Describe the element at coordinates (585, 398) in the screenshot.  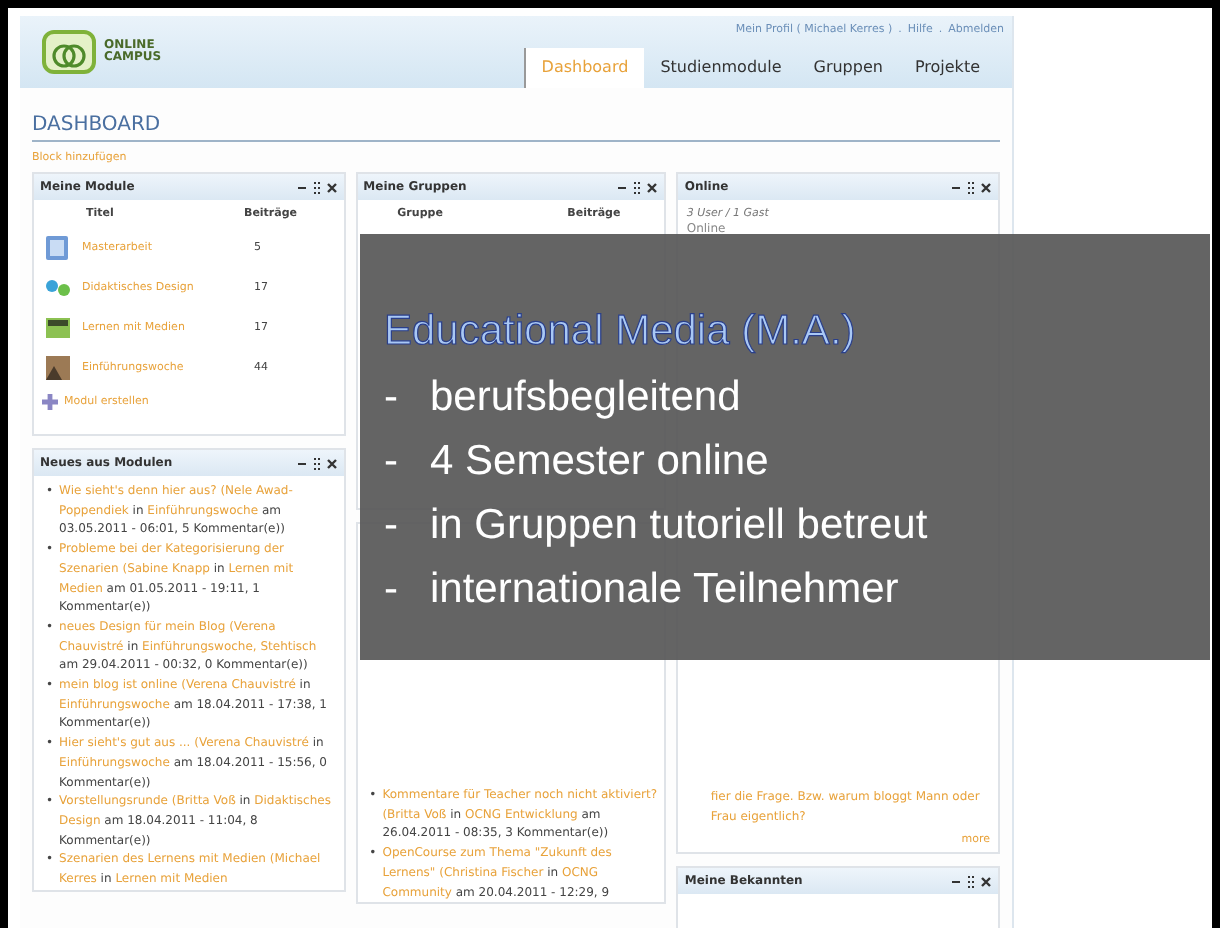
I see `bullet-text: berufsbegleitend` at that location.